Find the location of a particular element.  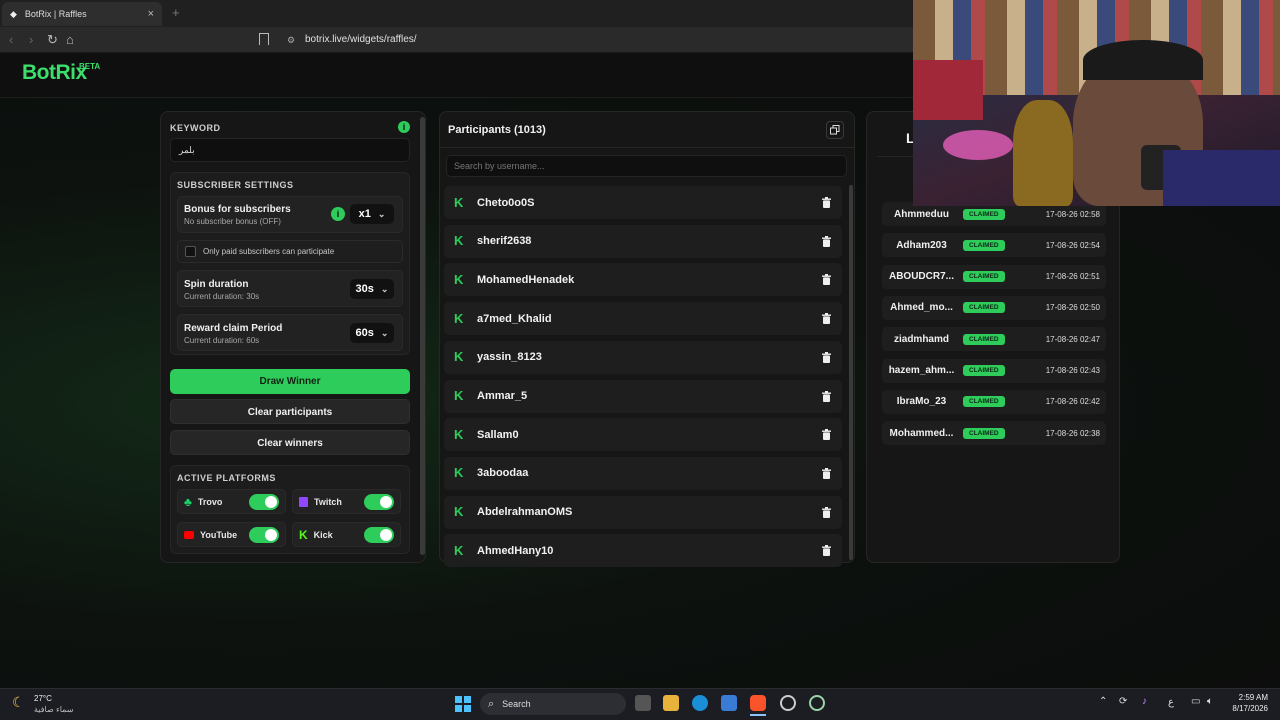

platform-name: Trovo is located at coordinates (210, 501).